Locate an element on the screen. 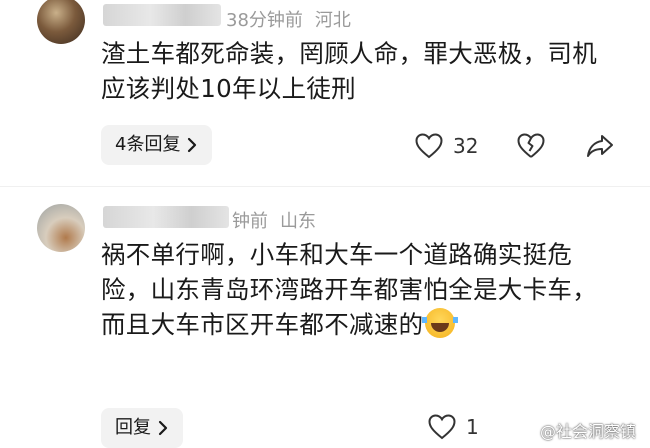 Image resolution: width=650 pixels, height=448 pixels. like-count: 1 is located at coordinates (472, 427).